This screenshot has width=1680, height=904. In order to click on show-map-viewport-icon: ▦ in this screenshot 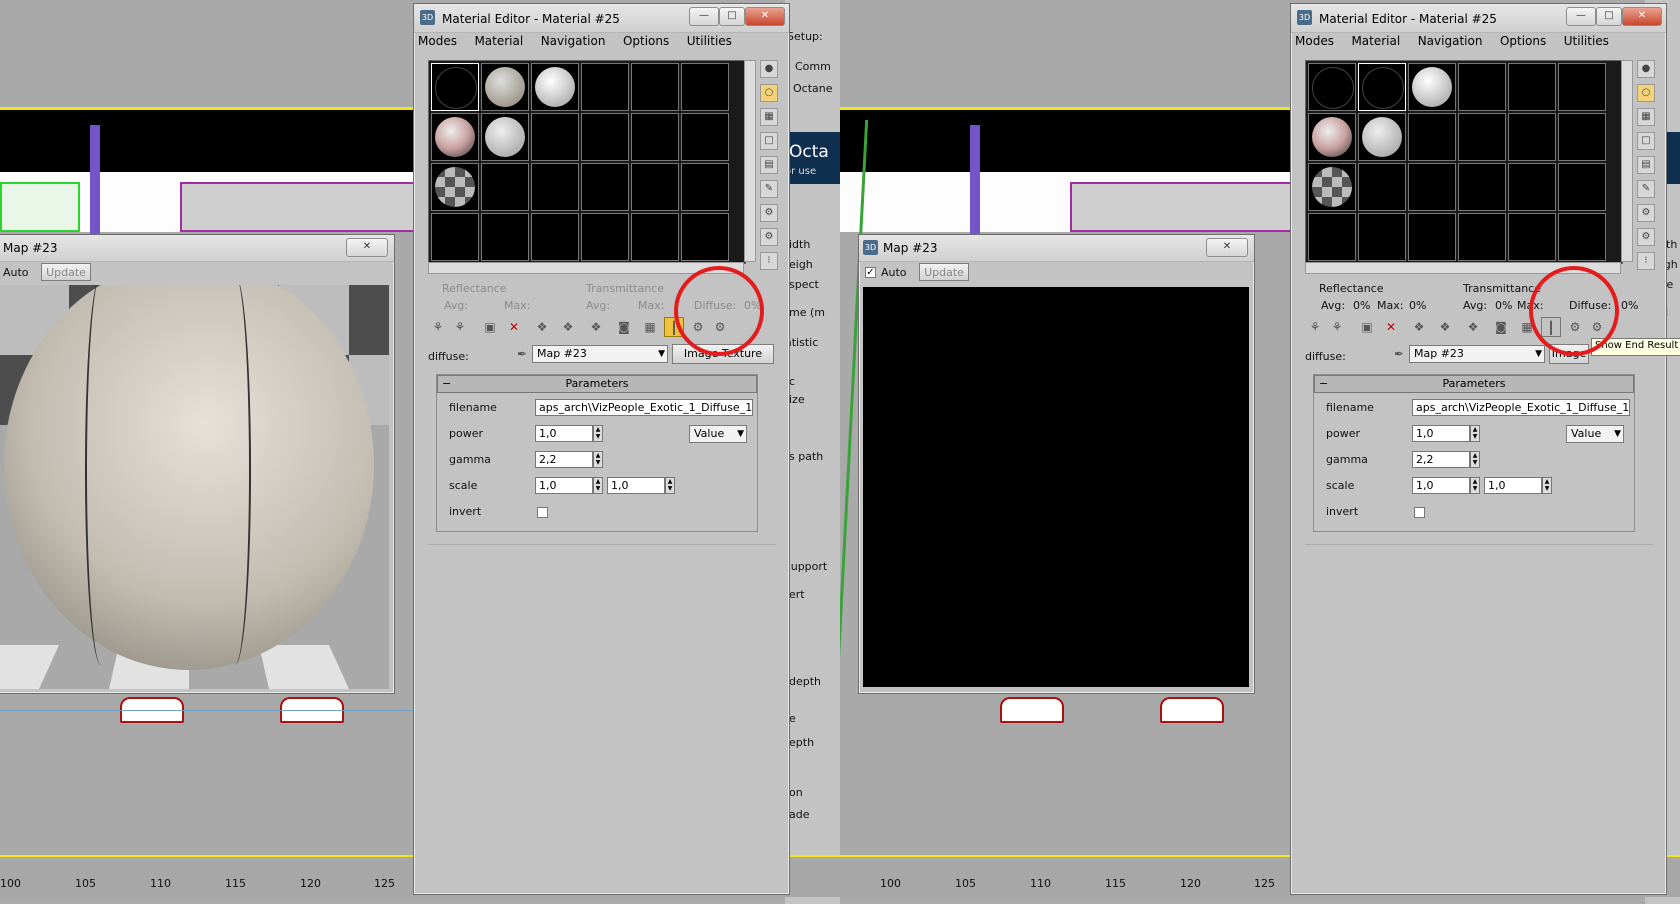, I will do `click(650, 327)`.